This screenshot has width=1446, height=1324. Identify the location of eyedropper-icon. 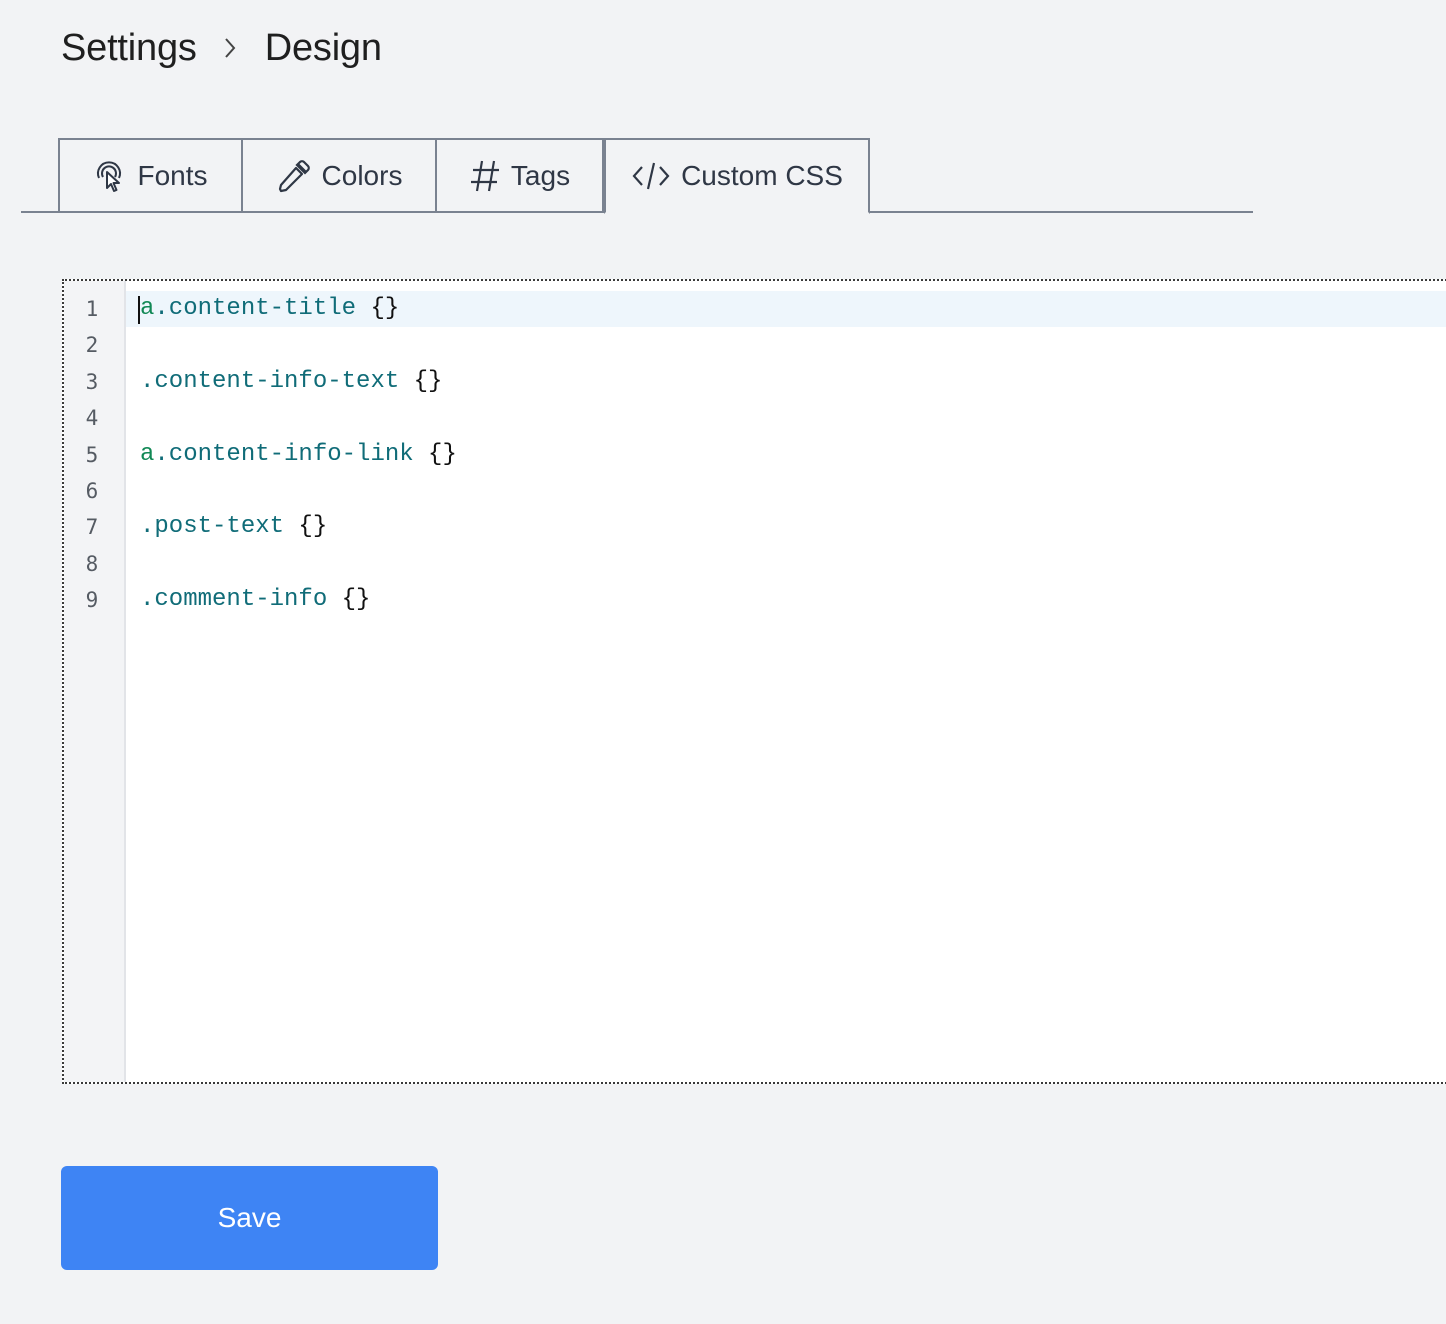
(294, 176).